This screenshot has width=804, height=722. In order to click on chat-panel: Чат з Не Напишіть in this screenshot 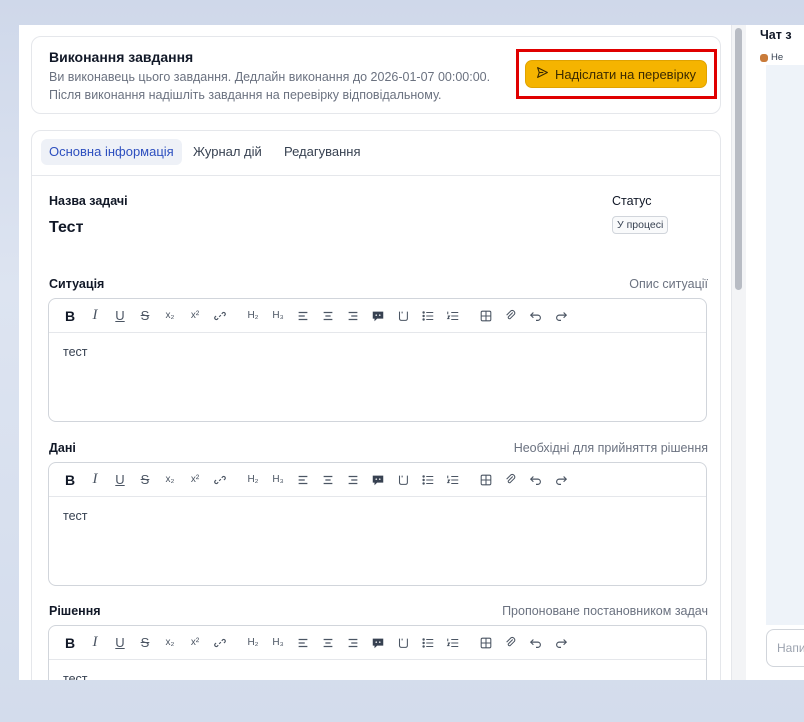, I will do `click(775, 352)`.